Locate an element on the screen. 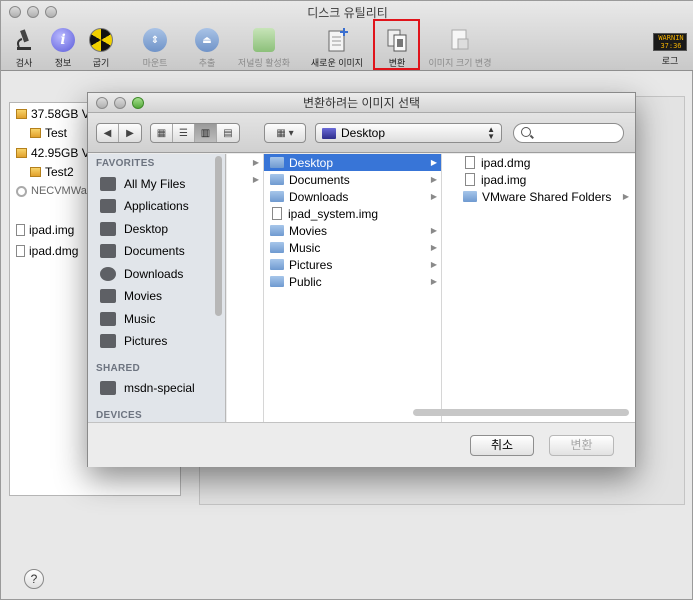 The image size is (693, 600). list-item-movies: Movies ▶ is located at coordinates (352, 230).